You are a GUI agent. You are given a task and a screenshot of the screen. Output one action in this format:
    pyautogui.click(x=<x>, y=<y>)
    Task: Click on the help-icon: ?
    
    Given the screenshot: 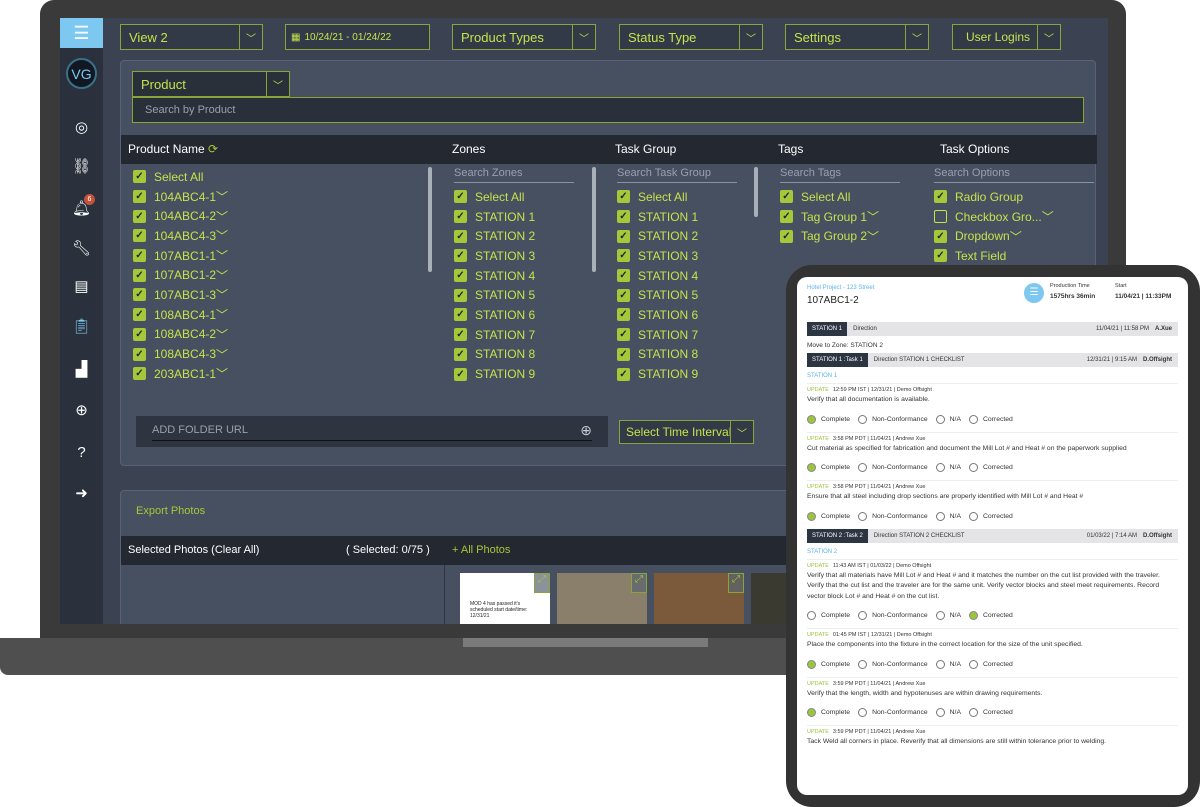 What is the action you would take?
    pyautogui.click(x=81, y=452)
    